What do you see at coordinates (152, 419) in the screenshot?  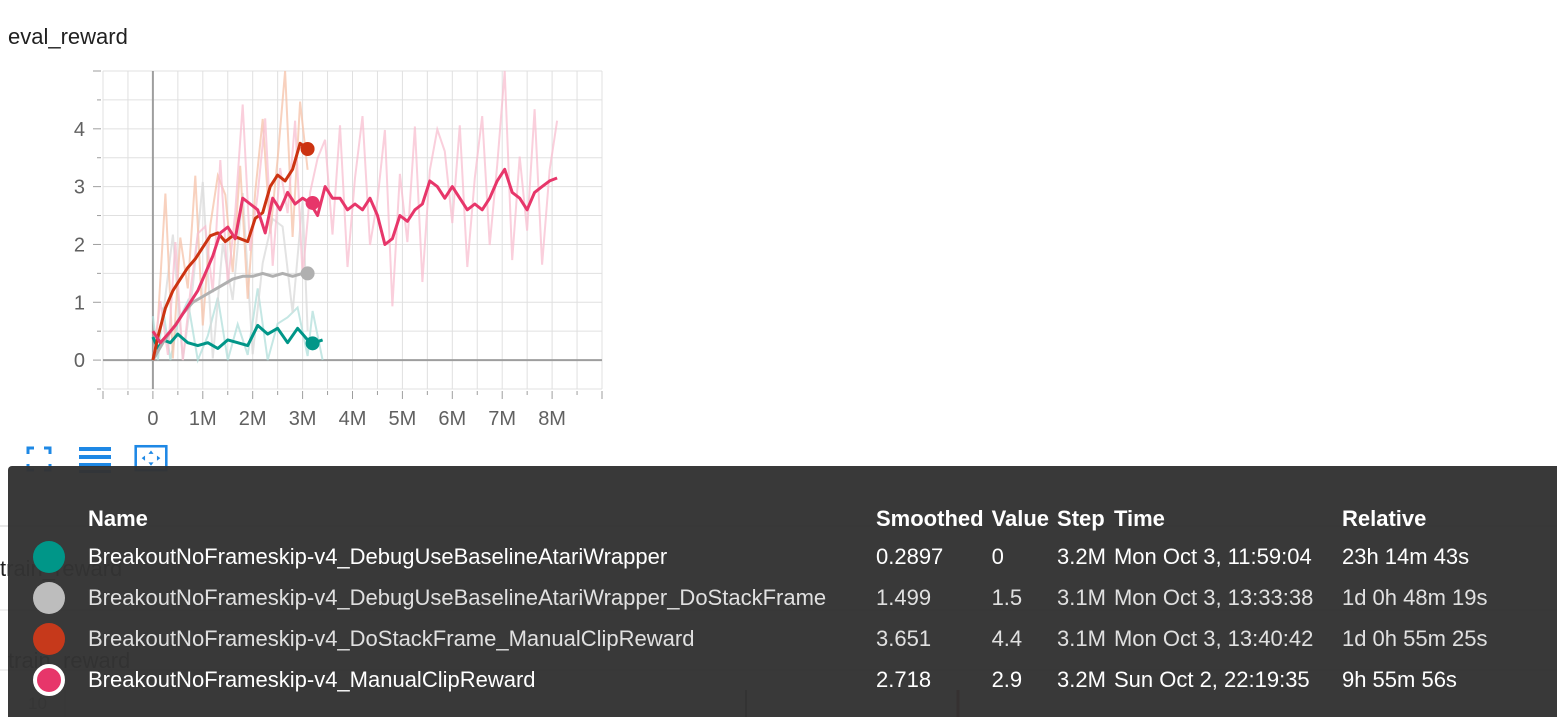 I see `x-tick-label: 0` at bounding box center [152, 419].